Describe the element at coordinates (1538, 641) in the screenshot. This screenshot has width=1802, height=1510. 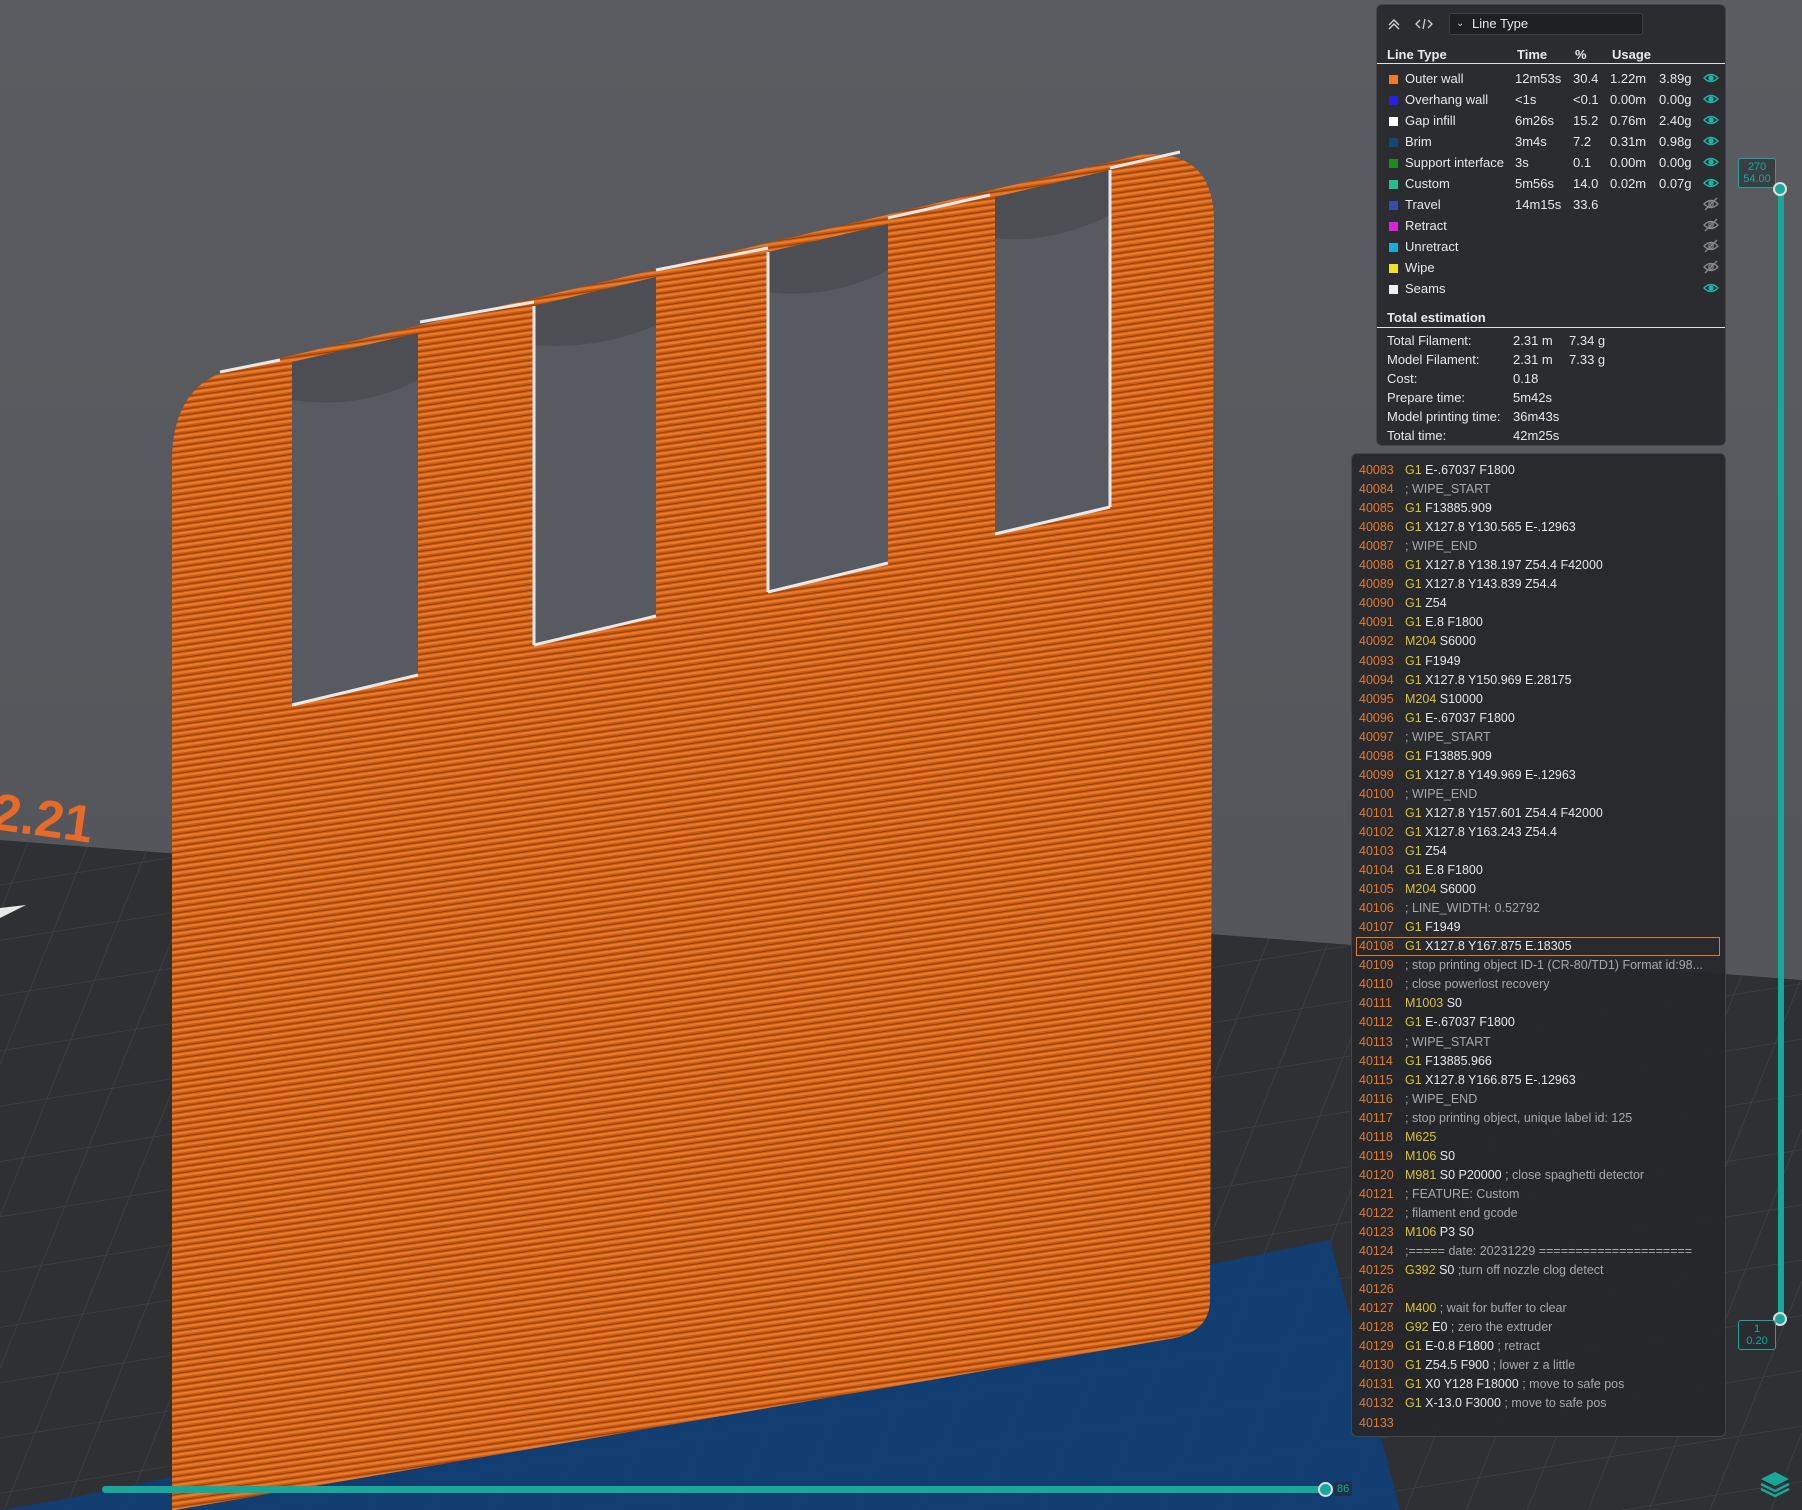
I see `gcode-line: 40092 M204 S6000` at that location.